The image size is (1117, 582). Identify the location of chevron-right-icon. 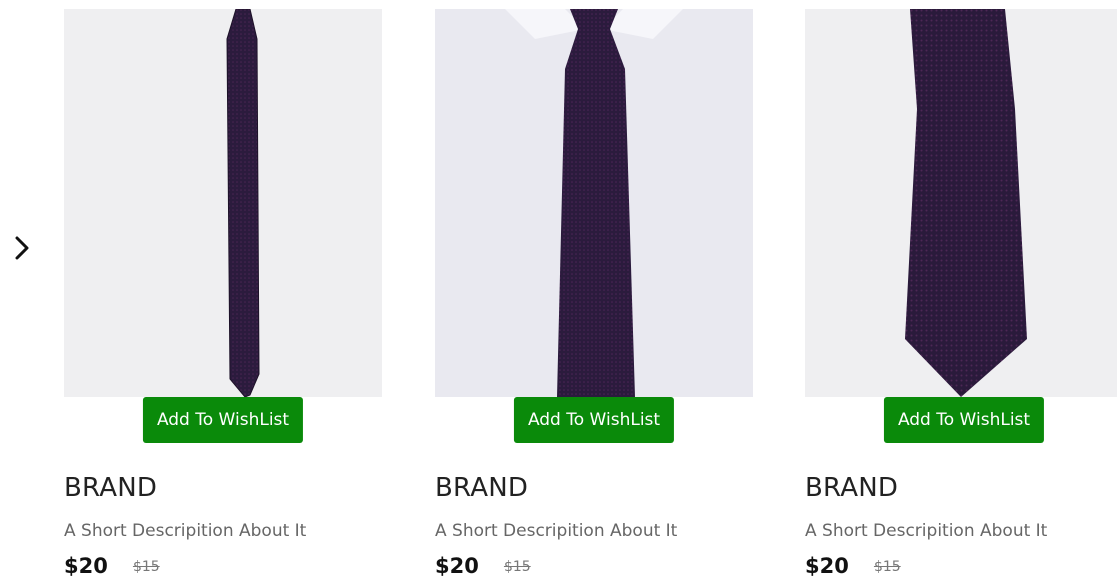
(22, 248).